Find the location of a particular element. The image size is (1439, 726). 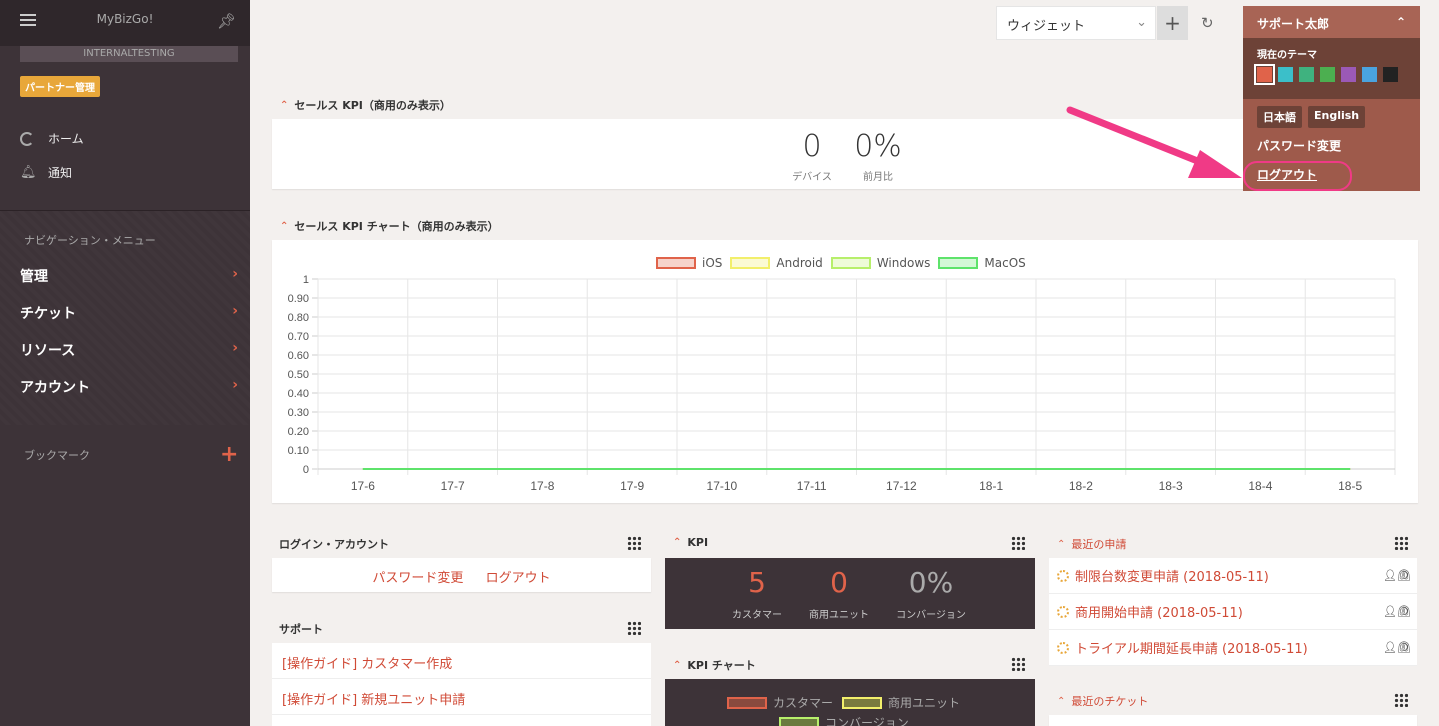

request-link: トライアル期間延長申請 (2018-05-11) is located at coordinates (1191, 647).